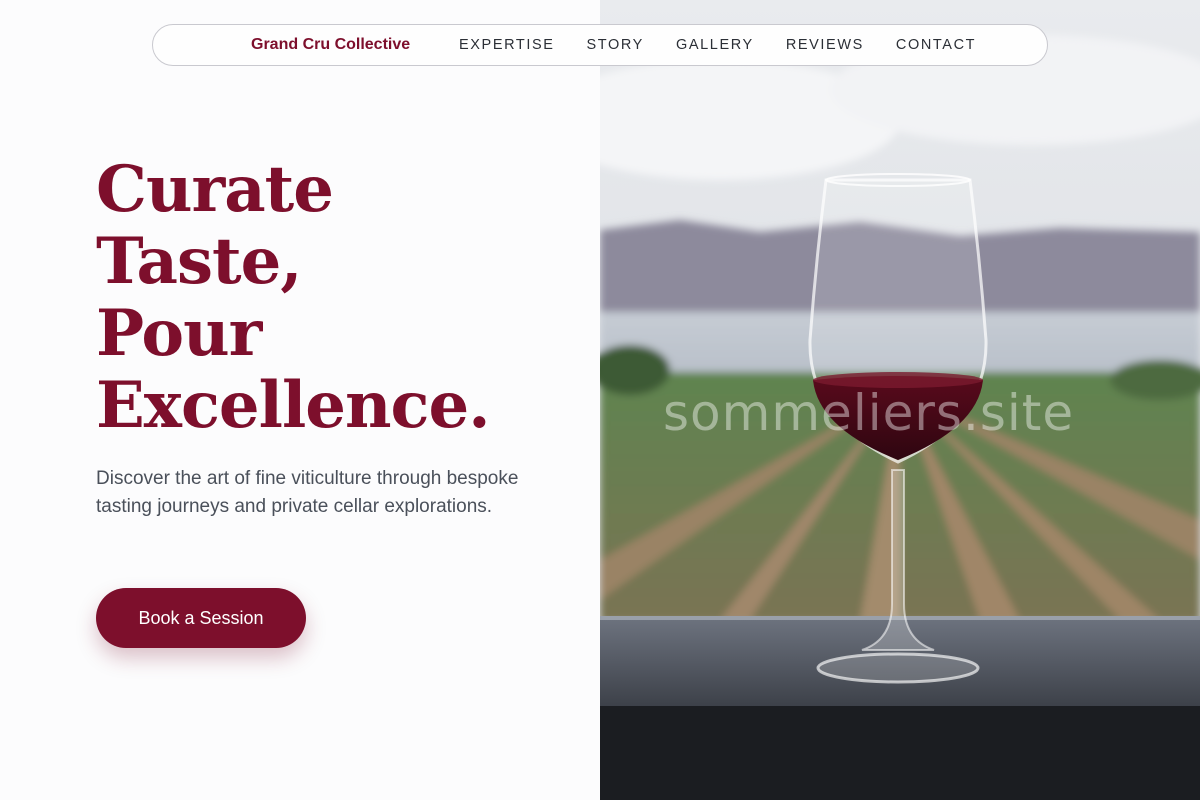 This screenshot has width=1200, height=800. Describe the element at coordinates (869, 413) in the screenshot. I see `watermark-text: sommeliers.site` at that location.